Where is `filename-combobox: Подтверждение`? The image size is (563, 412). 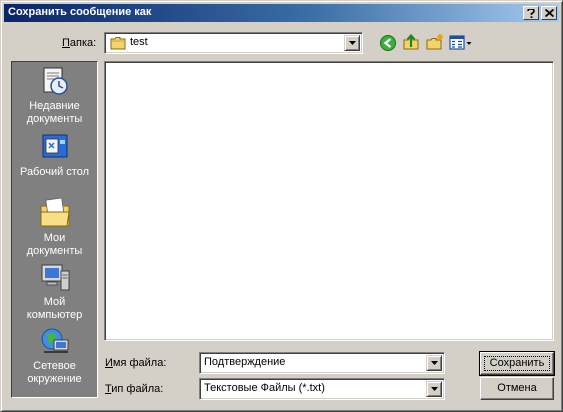
filename-combobox: Подтверждение is located at coordinates (322, 363).